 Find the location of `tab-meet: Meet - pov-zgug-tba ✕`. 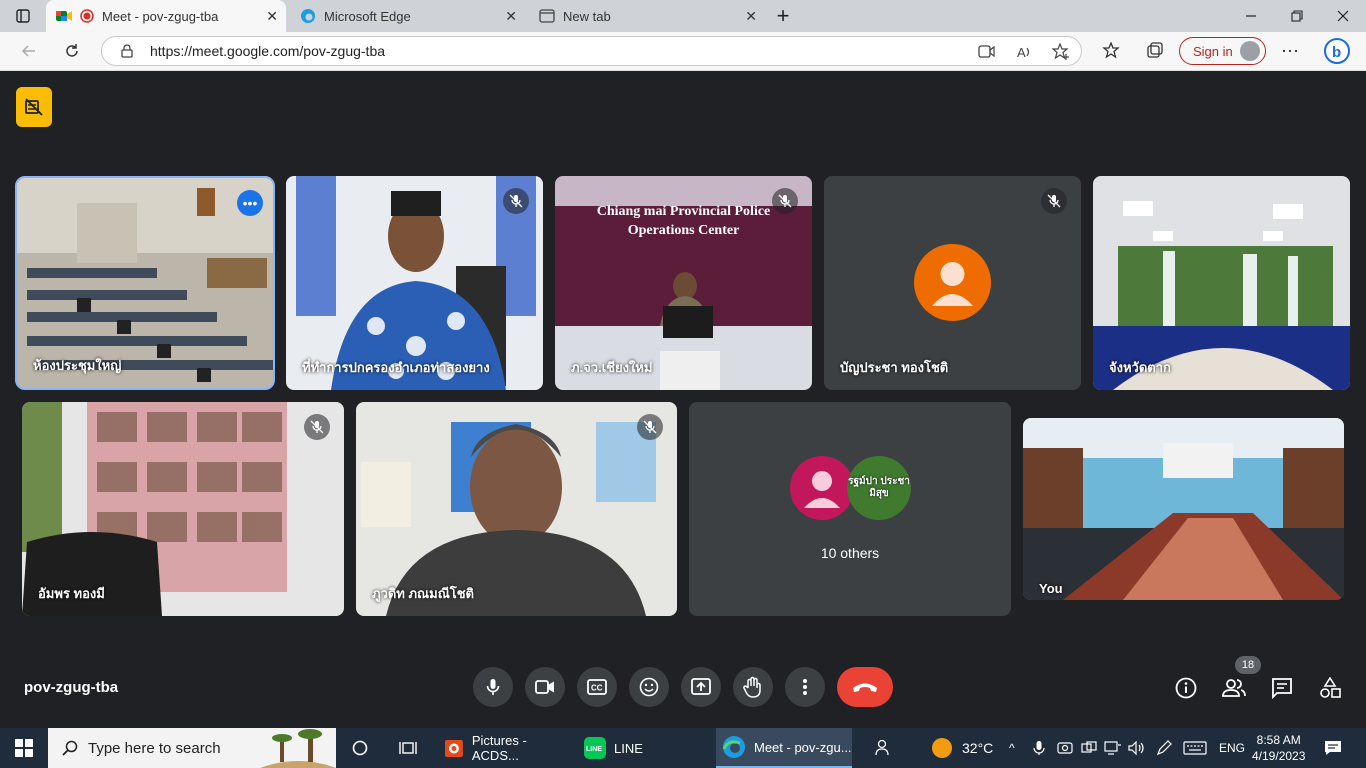

tab-meet: Meet - pov-zgug-tba ✕ is located at coordinates (166, 16).